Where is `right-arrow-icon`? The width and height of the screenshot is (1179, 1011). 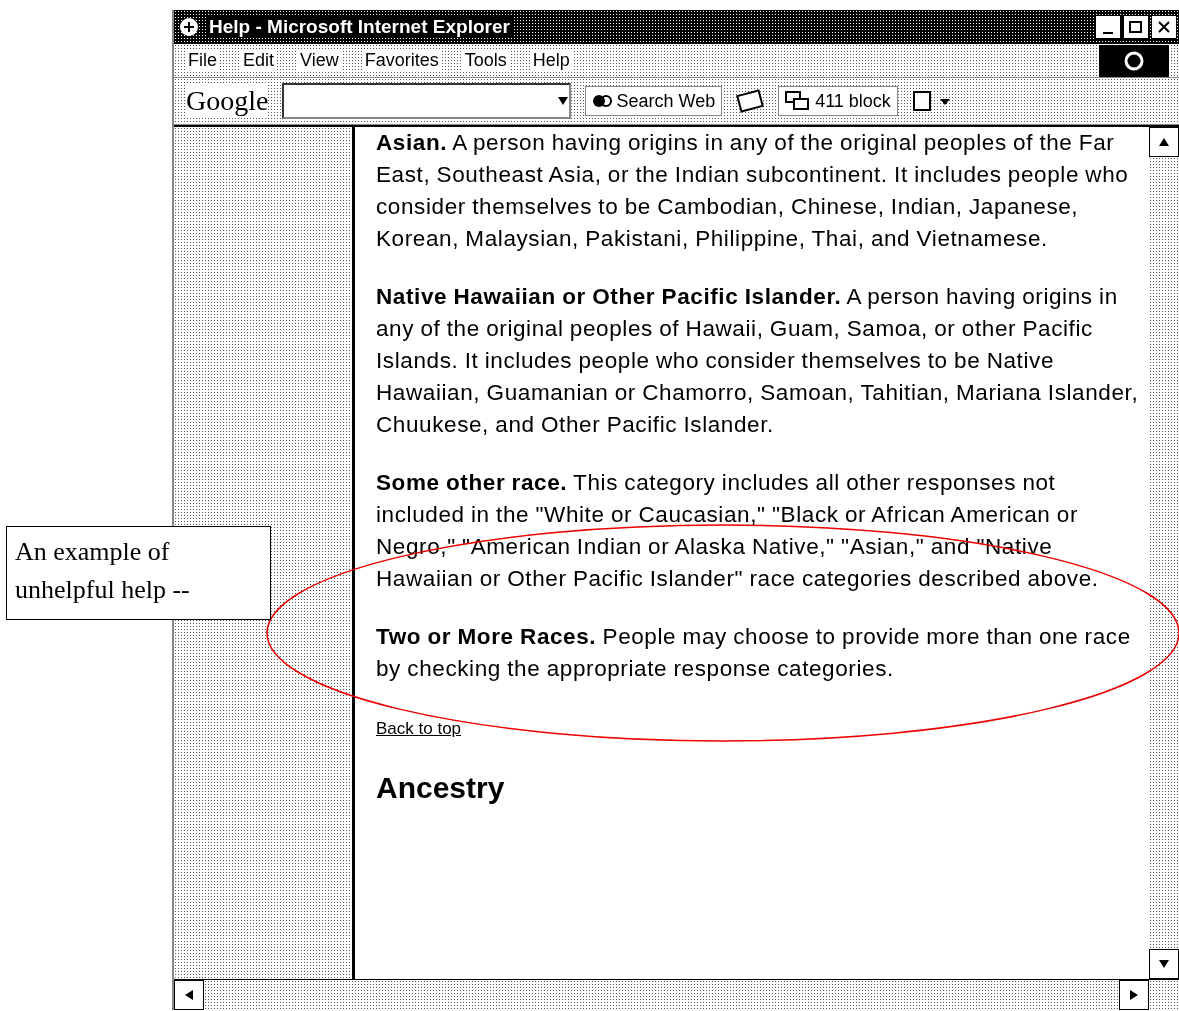
right-arrow-icon is located at coordinates (1134, 995).